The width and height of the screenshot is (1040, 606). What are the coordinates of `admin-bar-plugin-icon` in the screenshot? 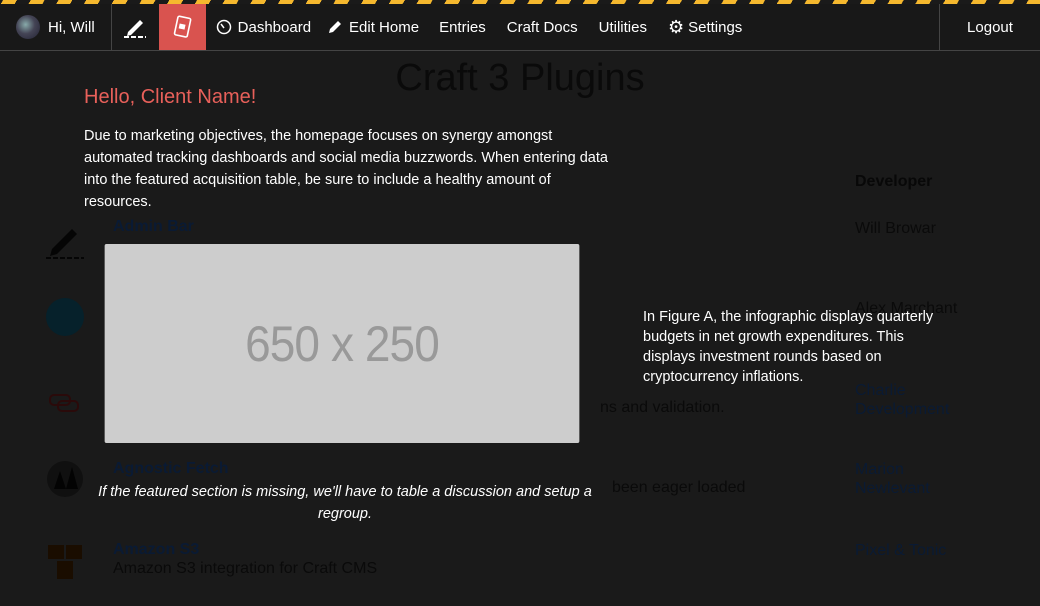 It's located at (65, 244).